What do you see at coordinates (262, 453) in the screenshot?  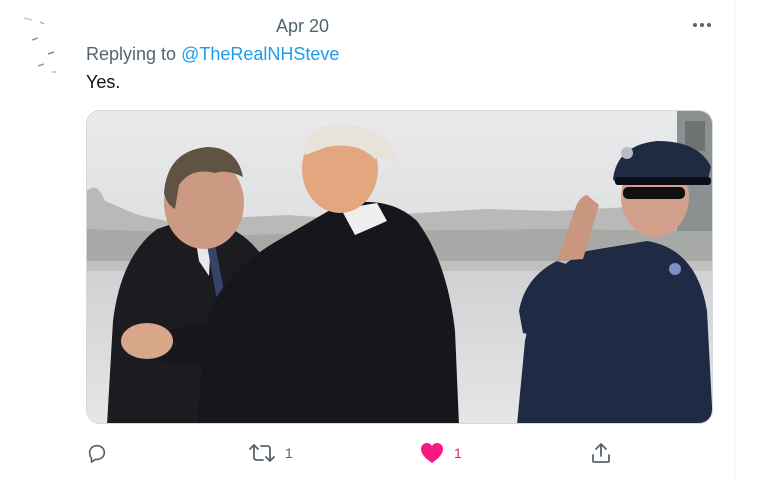 I see `retweet-icon` at bounding box center [262, 453].